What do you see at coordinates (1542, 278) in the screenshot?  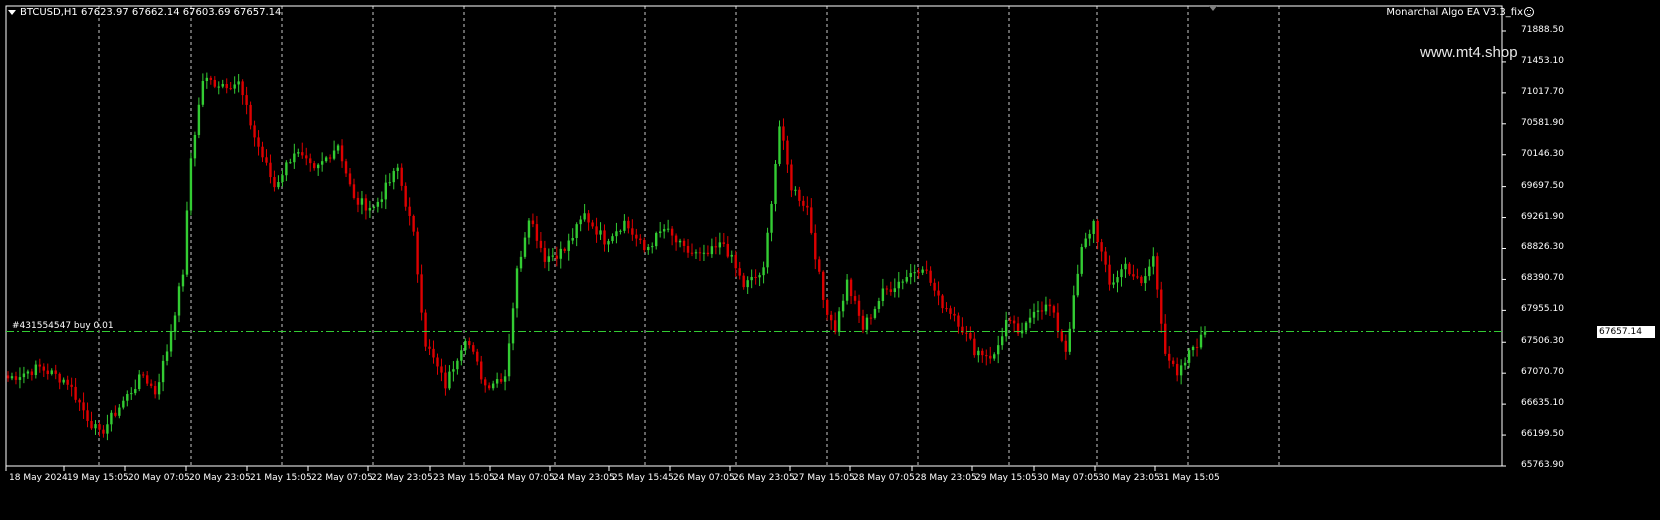 I see `price-label: 68390.70` at bounding box center [1542, 278].